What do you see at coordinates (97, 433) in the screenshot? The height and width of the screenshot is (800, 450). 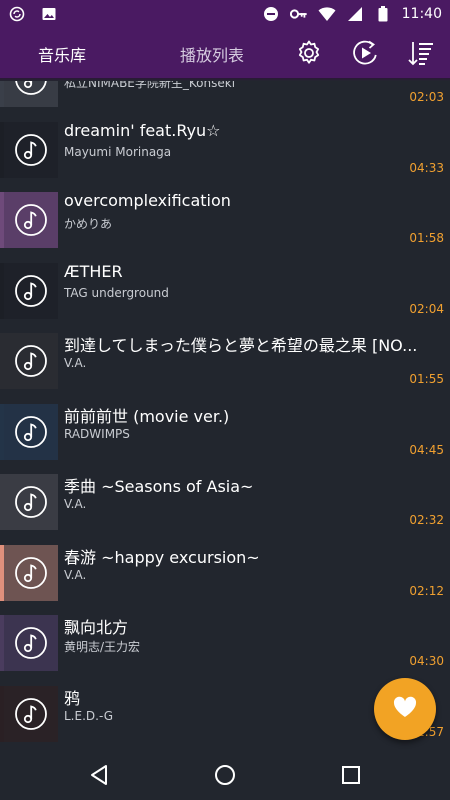 I see `track-artist: RADWIMPS` at bounding box center [97, 433].